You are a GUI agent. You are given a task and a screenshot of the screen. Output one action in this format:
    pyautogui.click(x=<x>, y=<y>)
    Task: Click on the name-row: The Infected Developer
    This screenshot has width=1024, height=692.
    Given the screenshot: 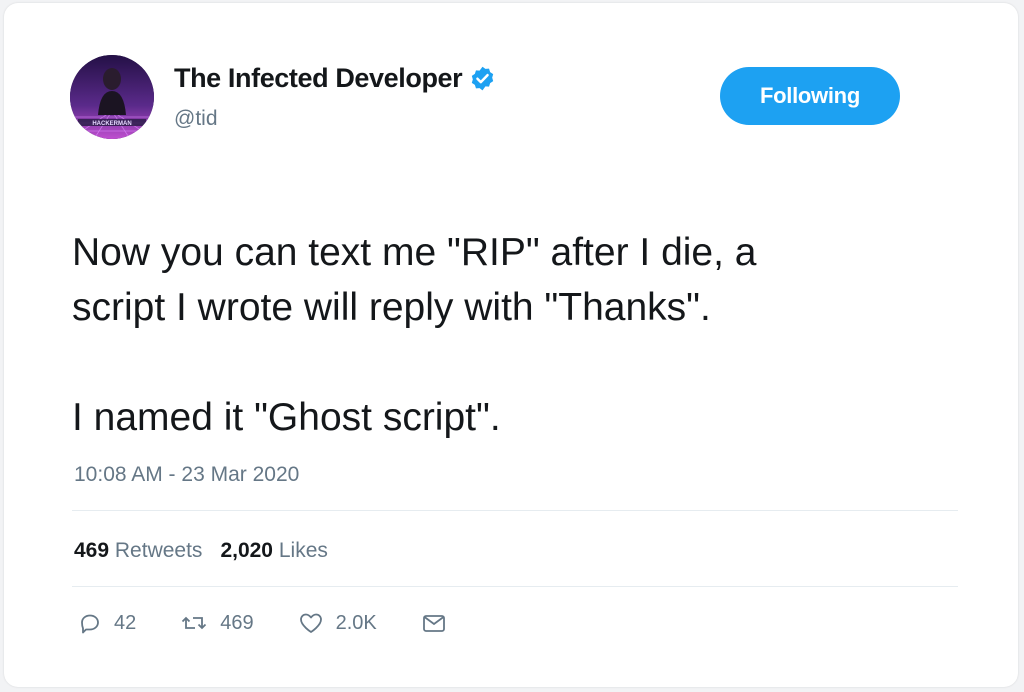 What is the action you would take?
    pyautogui.click(x=335, y=78)
    